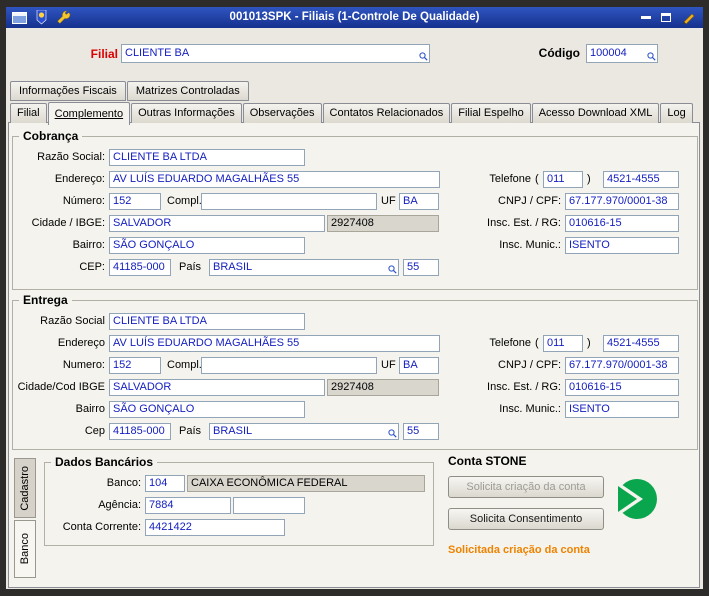 This screenshot has height=596, width=709. I want to click on cep-label: CEP:, so click(92, 267).